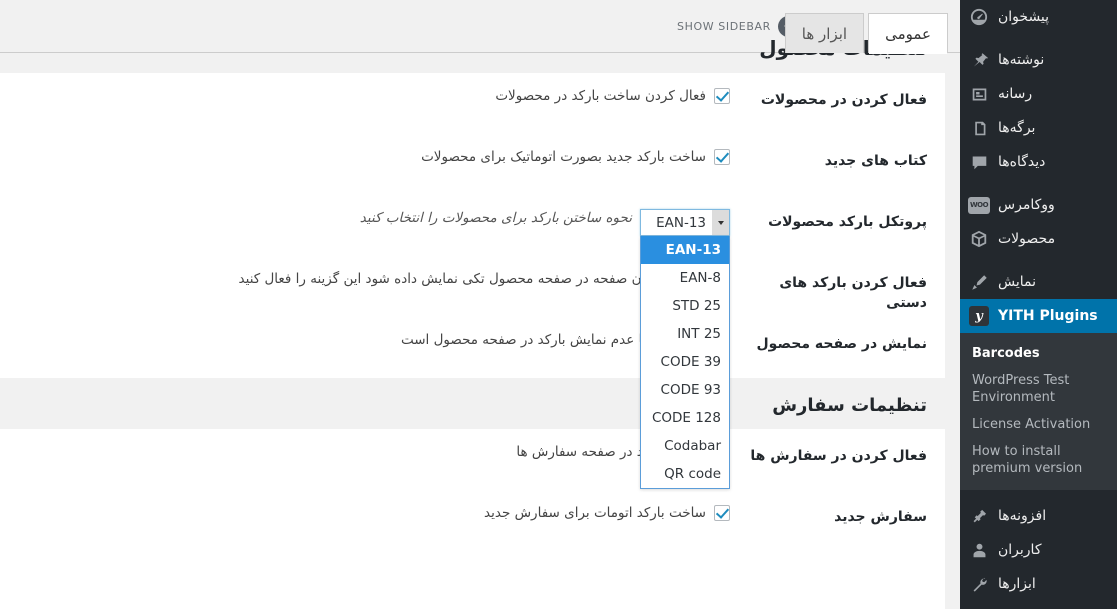  I want to click on media-icon, so click(979, 94).